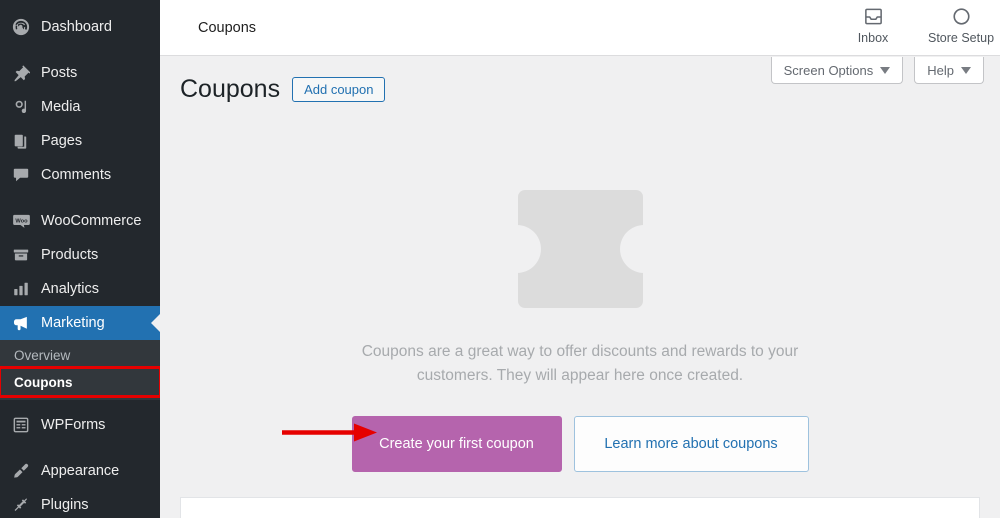  Describe the element at coordinates (580, 507) in the screenshot. I see `bottom-panel` at that location.